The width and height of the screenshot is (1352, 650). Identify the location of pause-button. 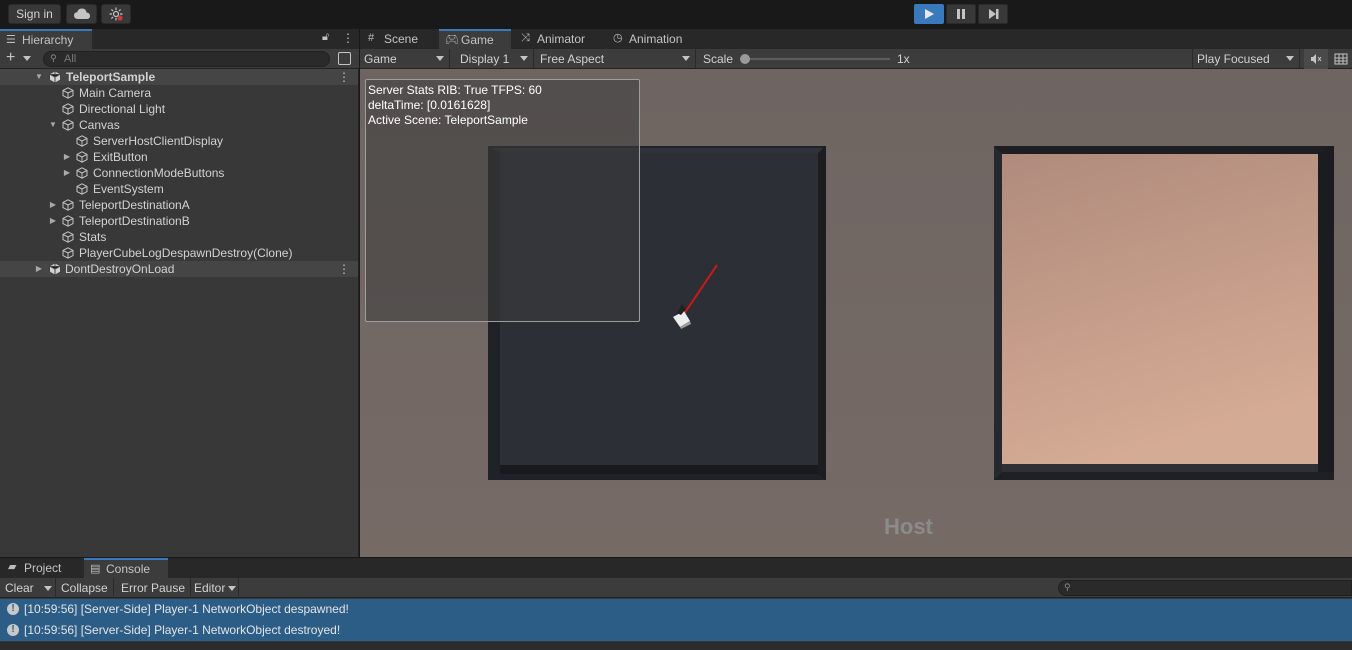
(961, 14).